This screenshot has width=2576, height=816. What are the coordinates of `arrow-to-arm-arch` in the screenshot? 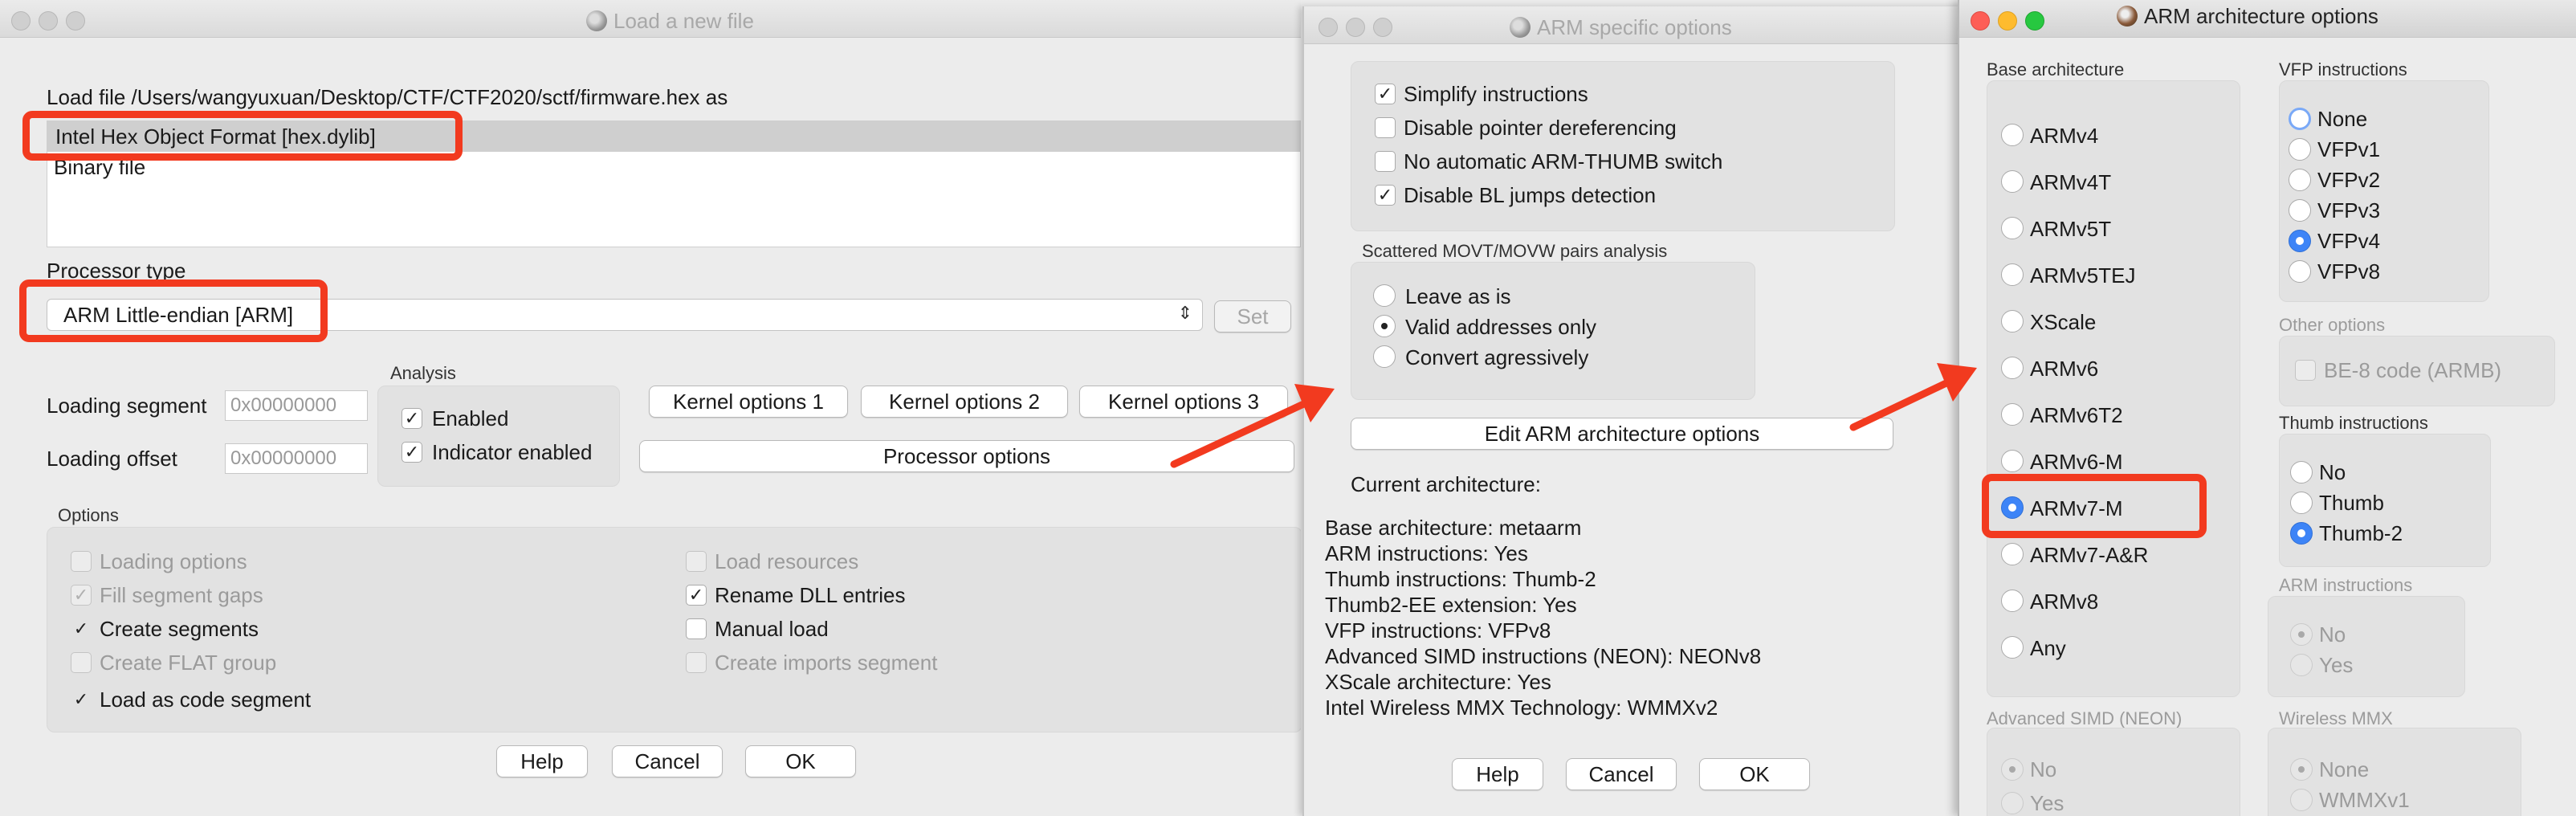 It's located at (1913, 397).